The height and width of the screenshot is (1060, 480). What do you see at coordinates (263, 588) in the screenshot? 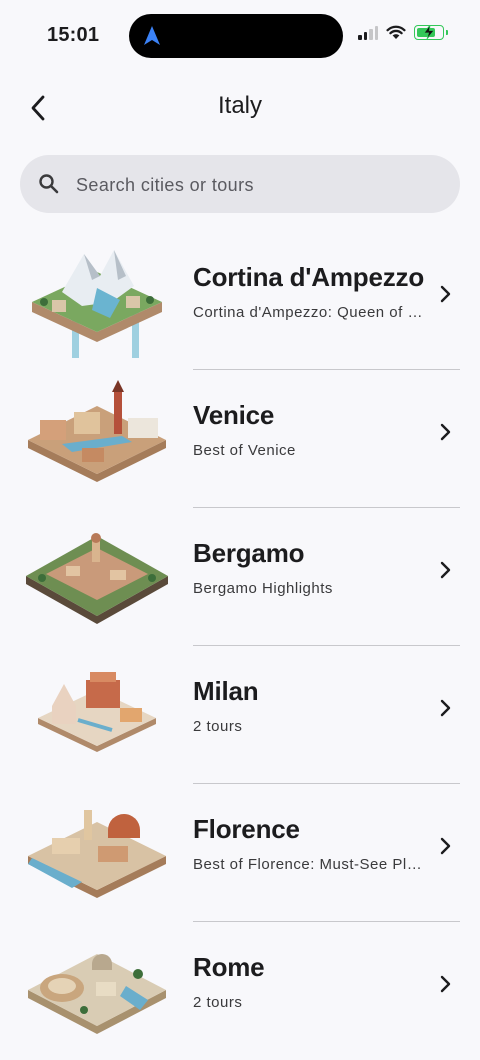
I see `city-subtitle: Bergamo Highlights` at bounding box center [263, 588].